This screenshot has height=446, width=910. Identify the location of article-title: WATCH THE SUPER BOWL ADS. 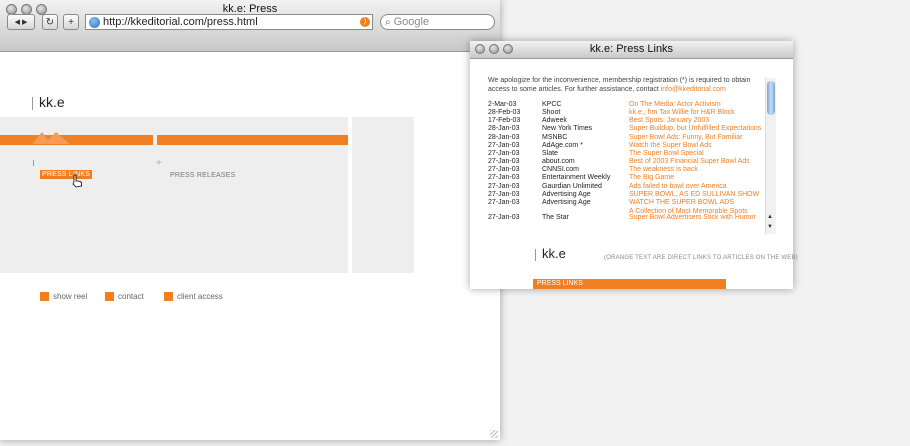
(699, 202).